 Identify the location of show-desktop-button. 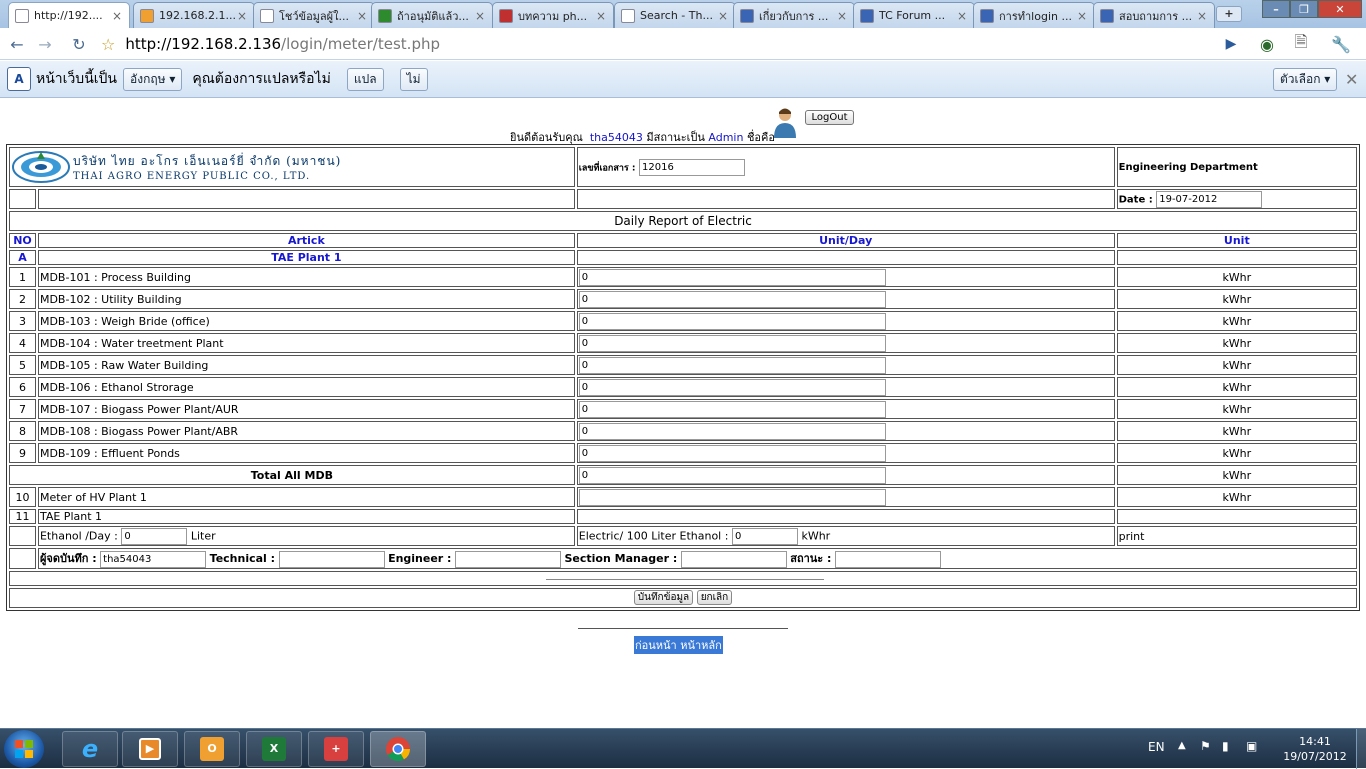
(1361, 749).